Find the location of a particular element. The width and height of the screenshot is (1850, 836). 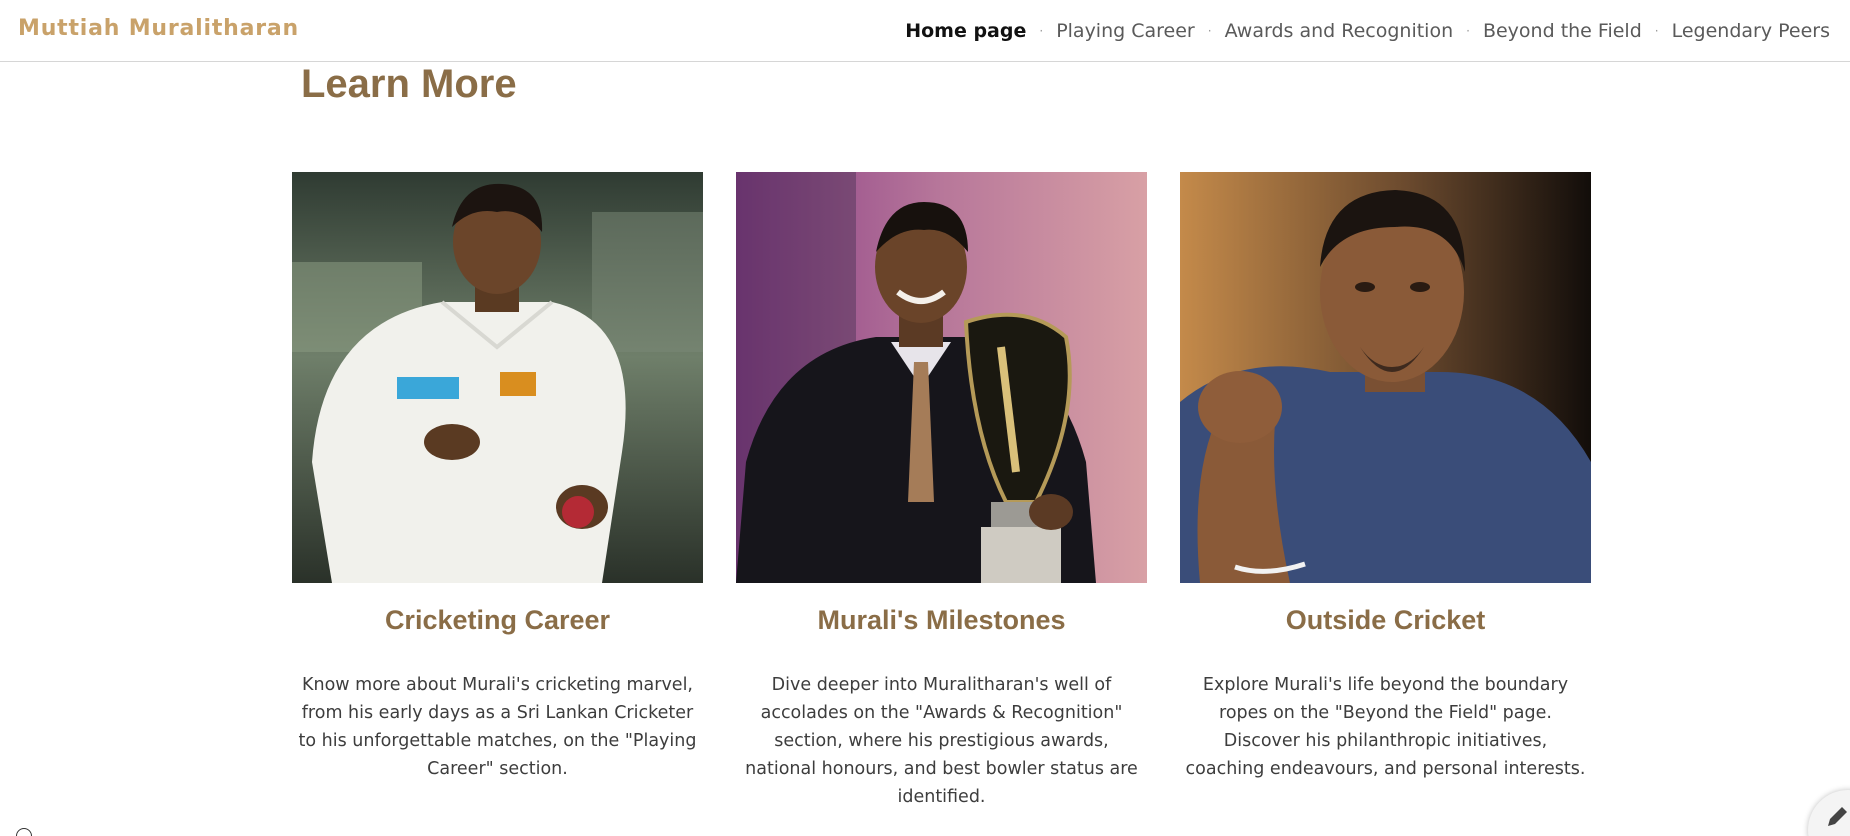

card-title: Murali's Milestones is located at coordinates (941, 620).